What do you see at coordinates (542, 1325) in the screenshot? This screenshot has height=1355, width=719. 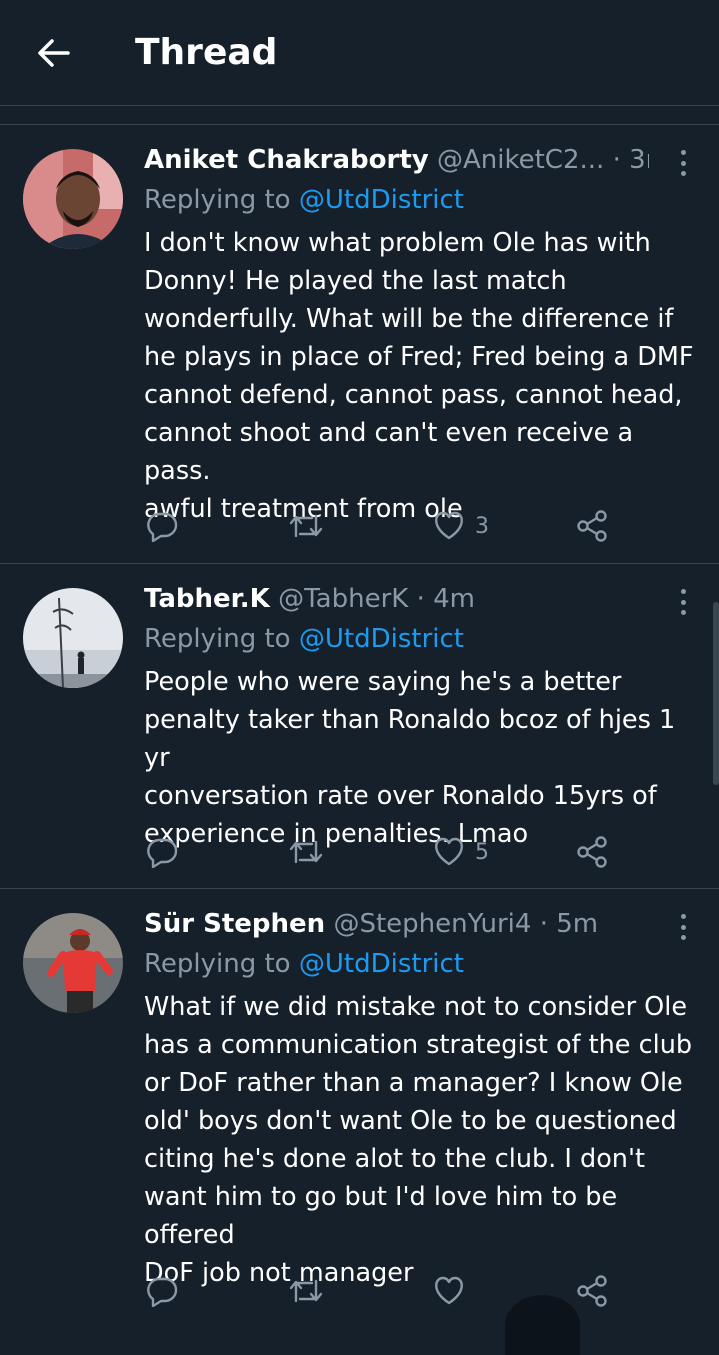 I see `floating-shape` at bounding box center [542, 1325].